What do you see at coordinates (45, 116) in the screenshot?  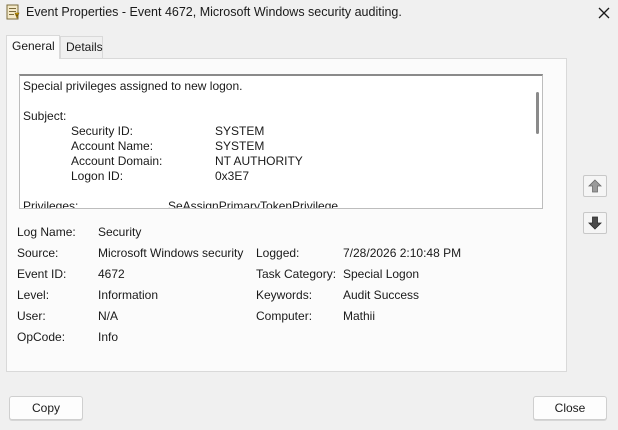 I see `subject-label: Subject:` at bounding box center [45, 116].